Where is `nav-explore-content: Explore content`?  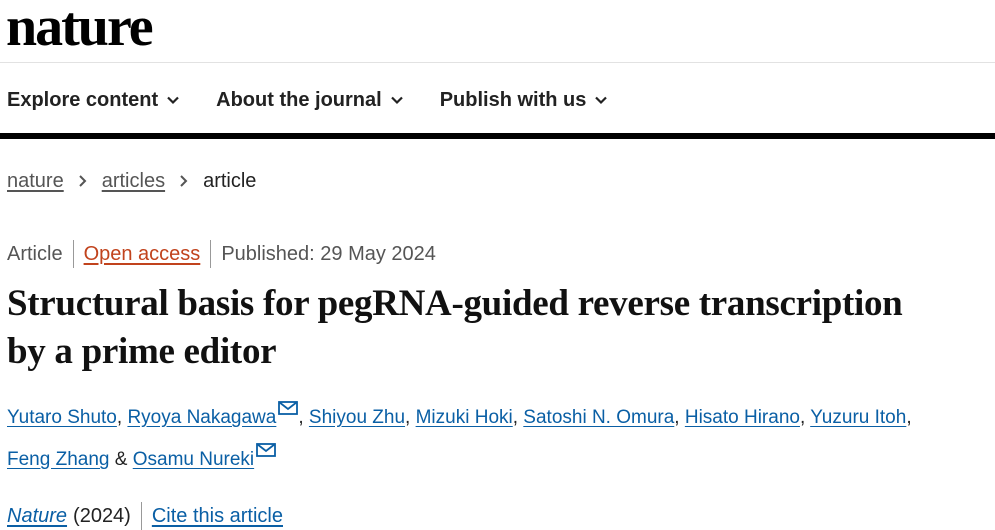 nav-explore-content: Explore content is located at coordinates (93, 100).